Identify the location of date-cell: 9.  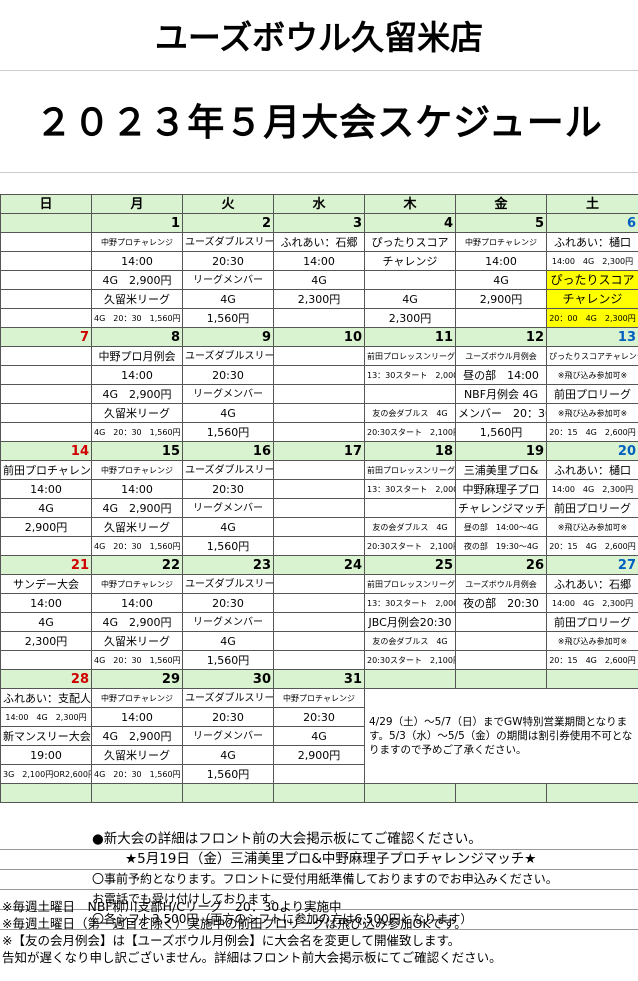
(228, 337).